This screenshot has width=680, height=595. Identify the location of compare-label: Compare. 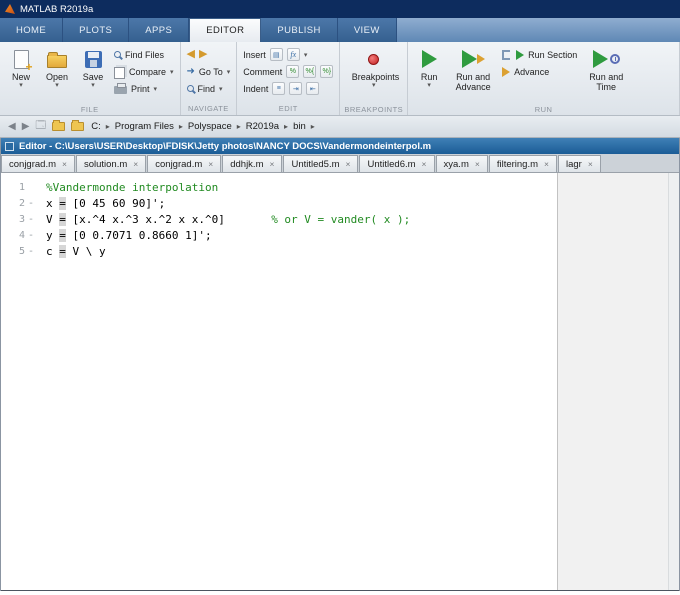
(148, 71).